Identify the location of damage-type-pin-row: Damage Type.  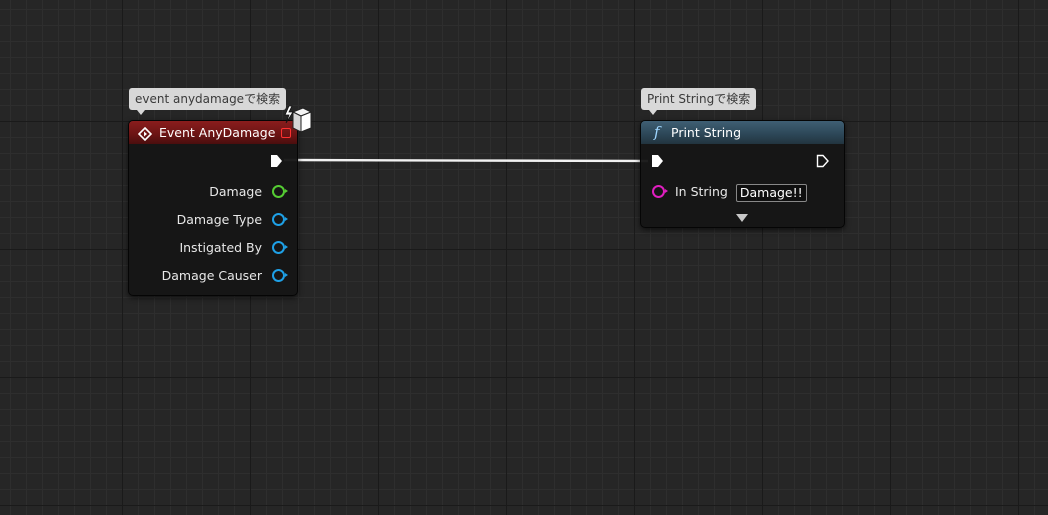
(232, 220).